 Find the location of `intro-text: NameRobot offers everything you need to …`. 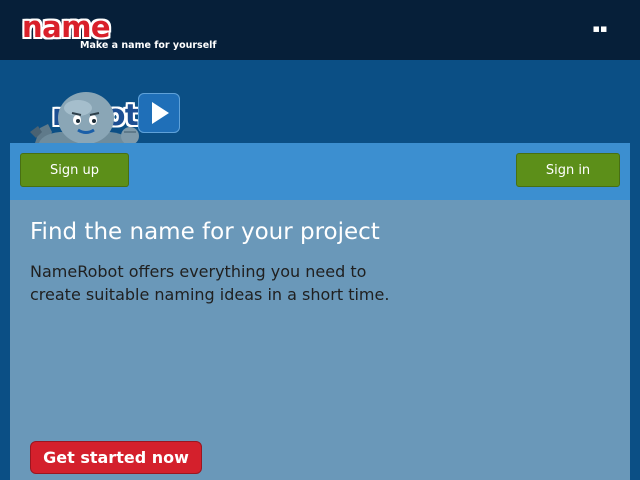

intro-text: NameRobot offers everything you need to … is located at coordinates (240, 283).